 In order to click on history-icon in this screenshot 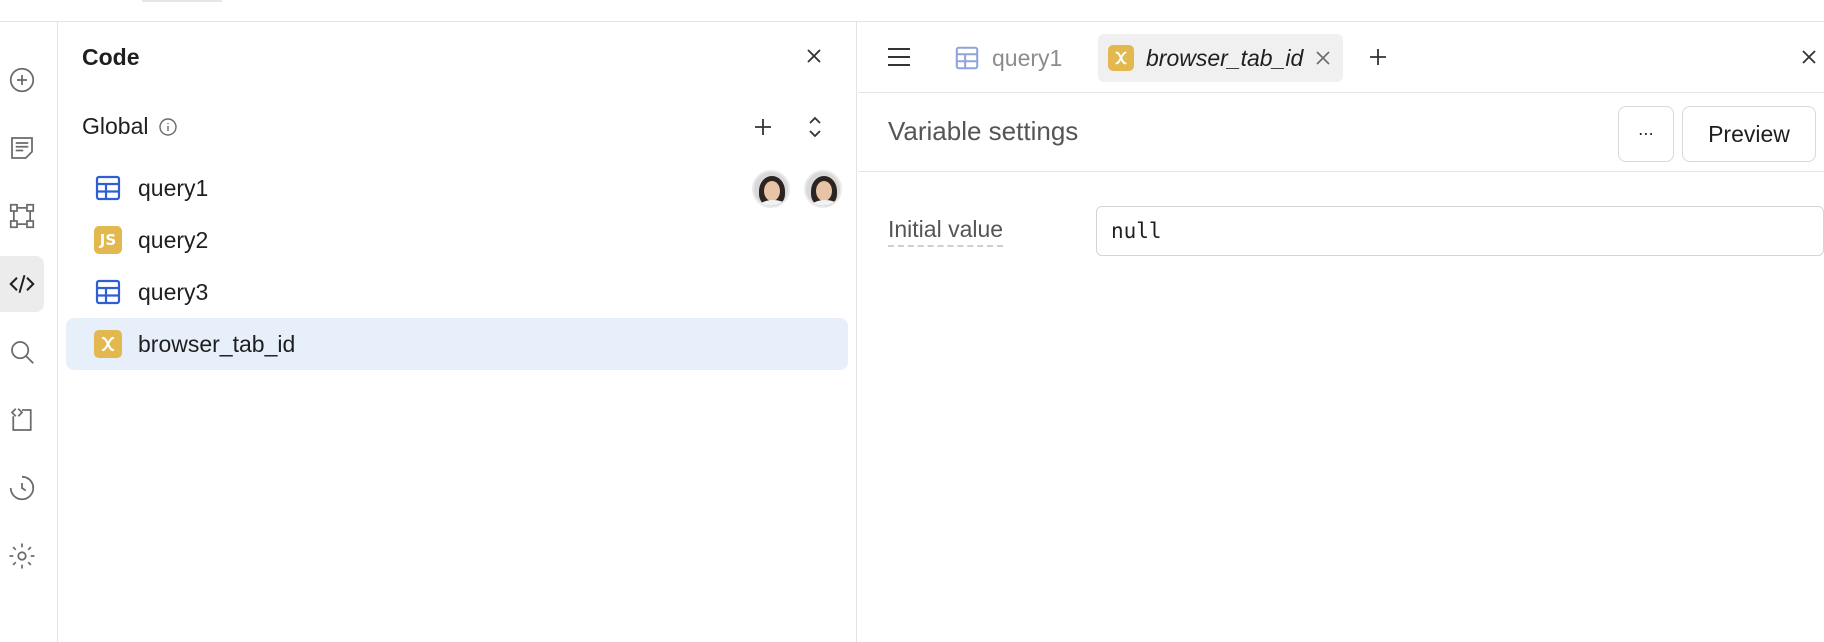, I will do `click(22, 488)`.